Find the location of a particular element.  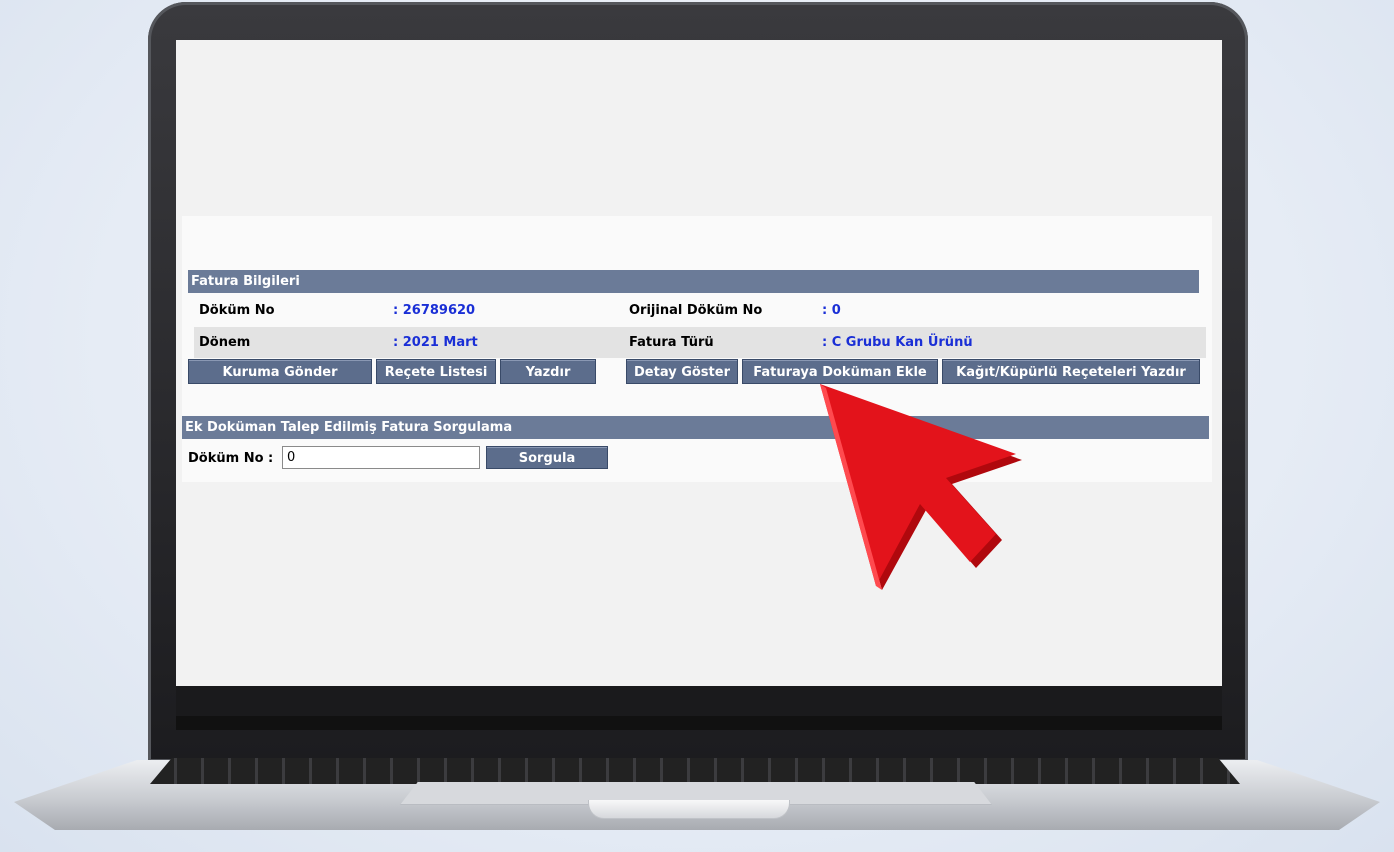

invoice-section-header: Fatura Bilgileri is located at coordinates (693, 281).